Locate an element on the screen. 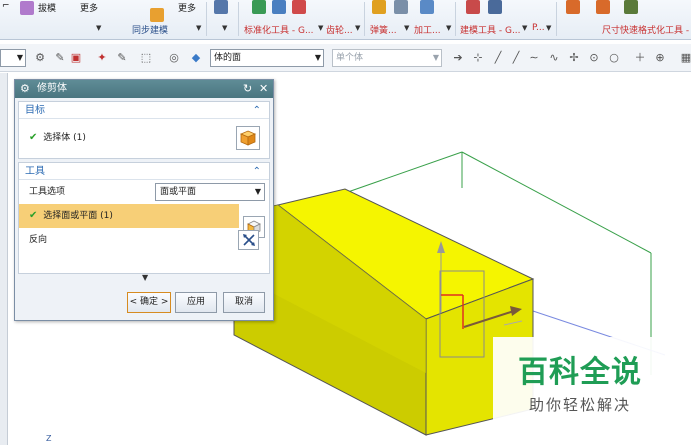 The width and height of the screenshot is (691, 445). target-header-label: 目标 is located at coordinates (35, 110).